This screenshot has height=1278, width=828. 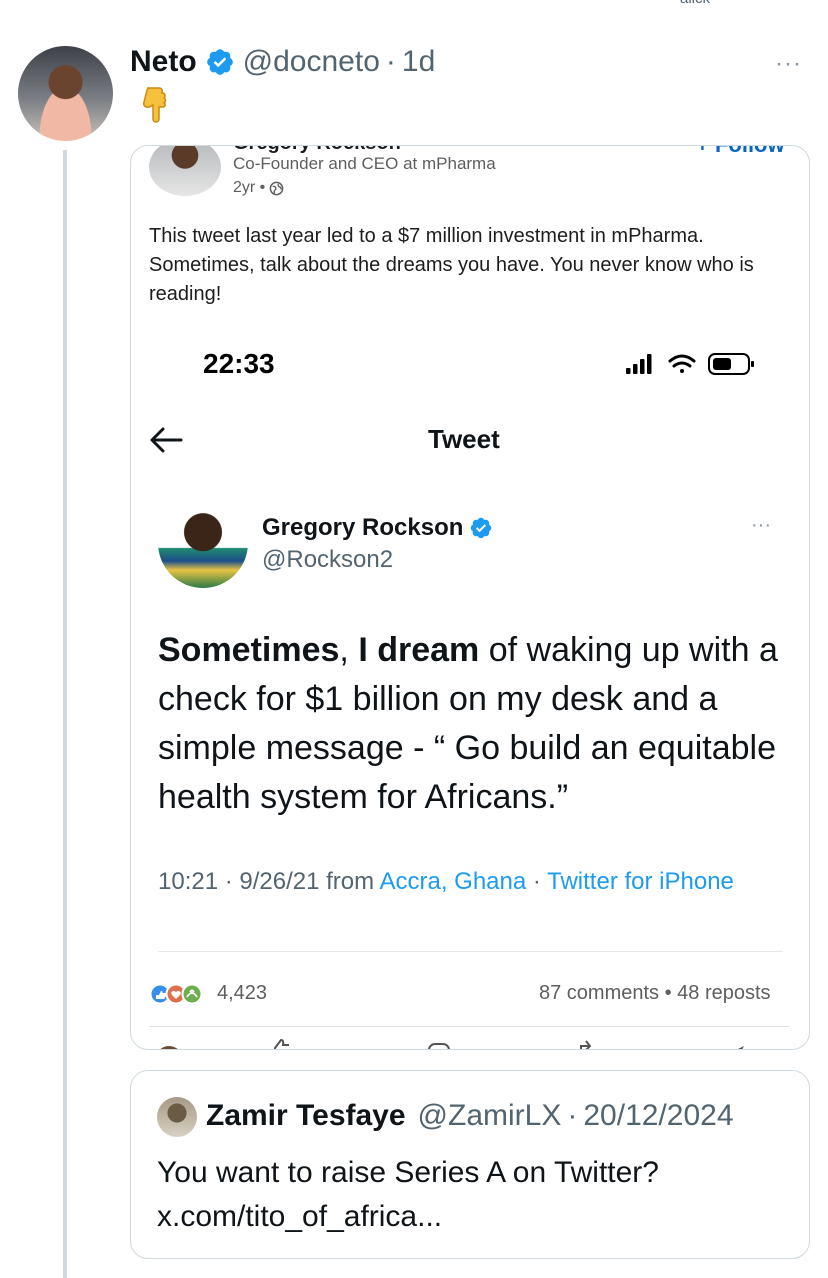 I want to click on quote-header: Zamir Tesfaye @ZamirLX · 20/12/2024, so click(x=470, y=1116).